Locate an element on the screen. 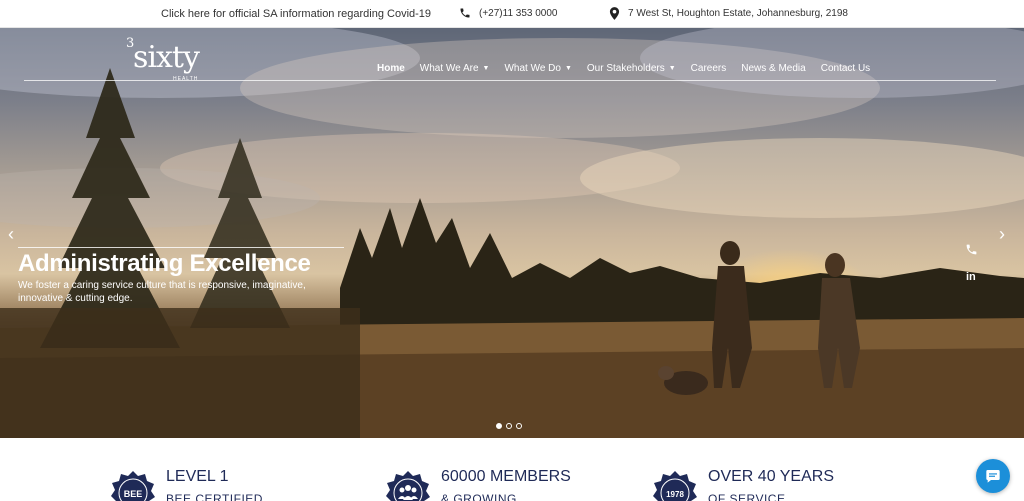 This screenshot has height=501, width=1024. members-badge-icon is located at coordinates (408, 486).